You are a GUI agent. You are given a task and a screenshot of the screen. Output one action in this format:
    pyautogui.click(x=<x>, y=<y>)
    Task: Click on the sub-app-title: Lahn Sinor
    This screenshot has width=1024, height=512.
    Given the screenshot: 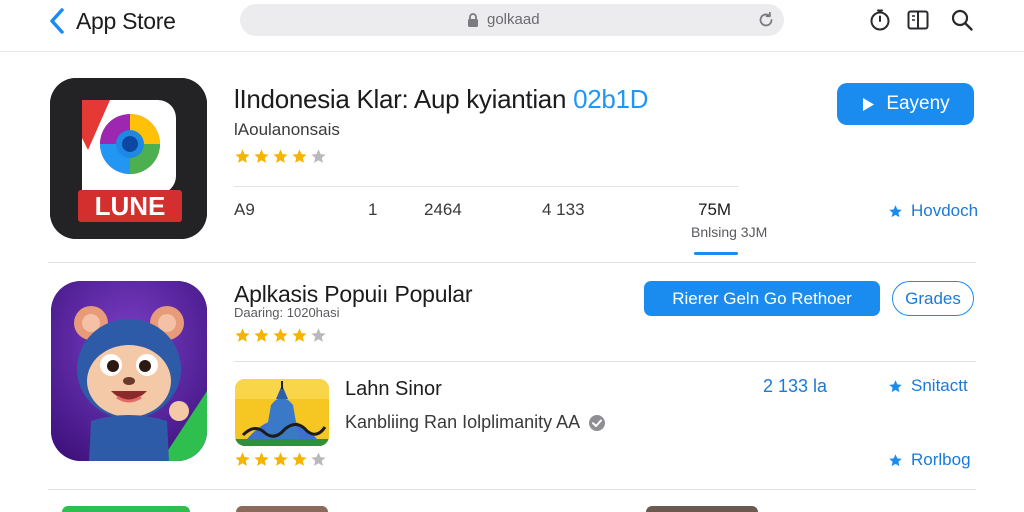 What is the action you would take?
    pyautogui.click(x=393, y=389)
    